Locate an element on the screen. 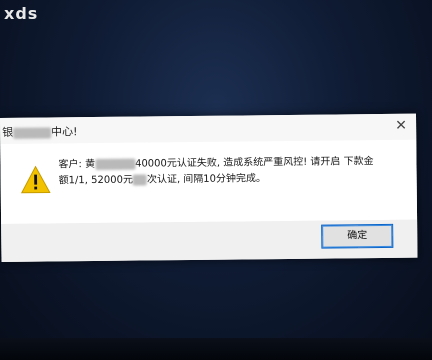  message-line-1-end: 40000元认证失败, 造成系统严重风控! 请开启 下款金 is located at coordinates (254, 163).